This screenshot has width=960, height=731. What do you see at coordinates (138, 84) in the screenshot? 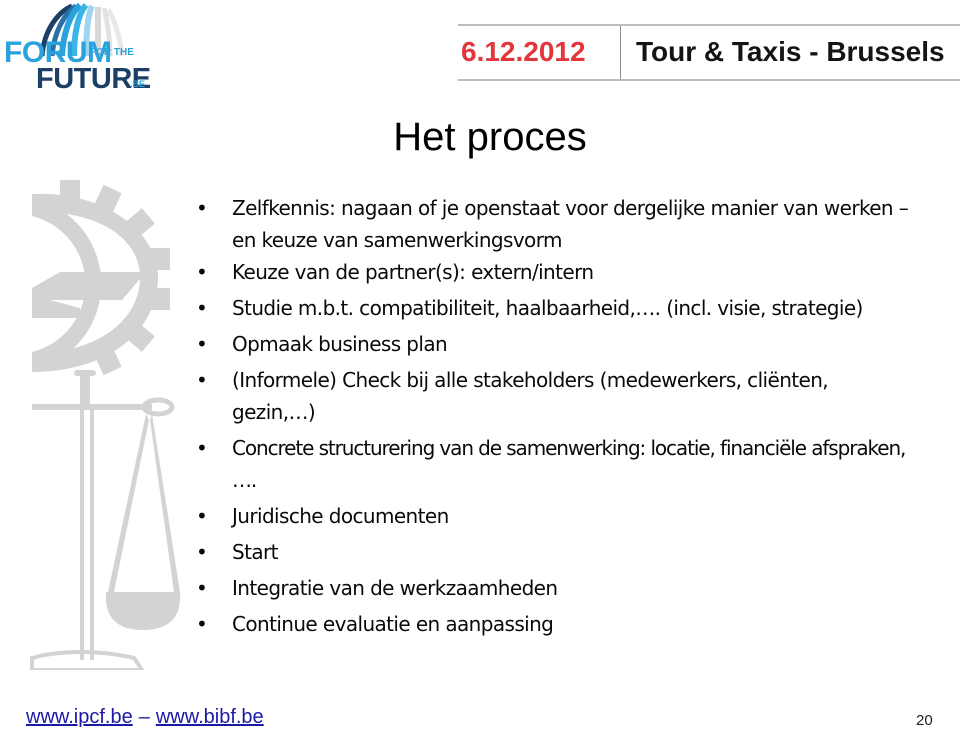
I see `logo-be-text: .BE` at bounding box center [138, 84].